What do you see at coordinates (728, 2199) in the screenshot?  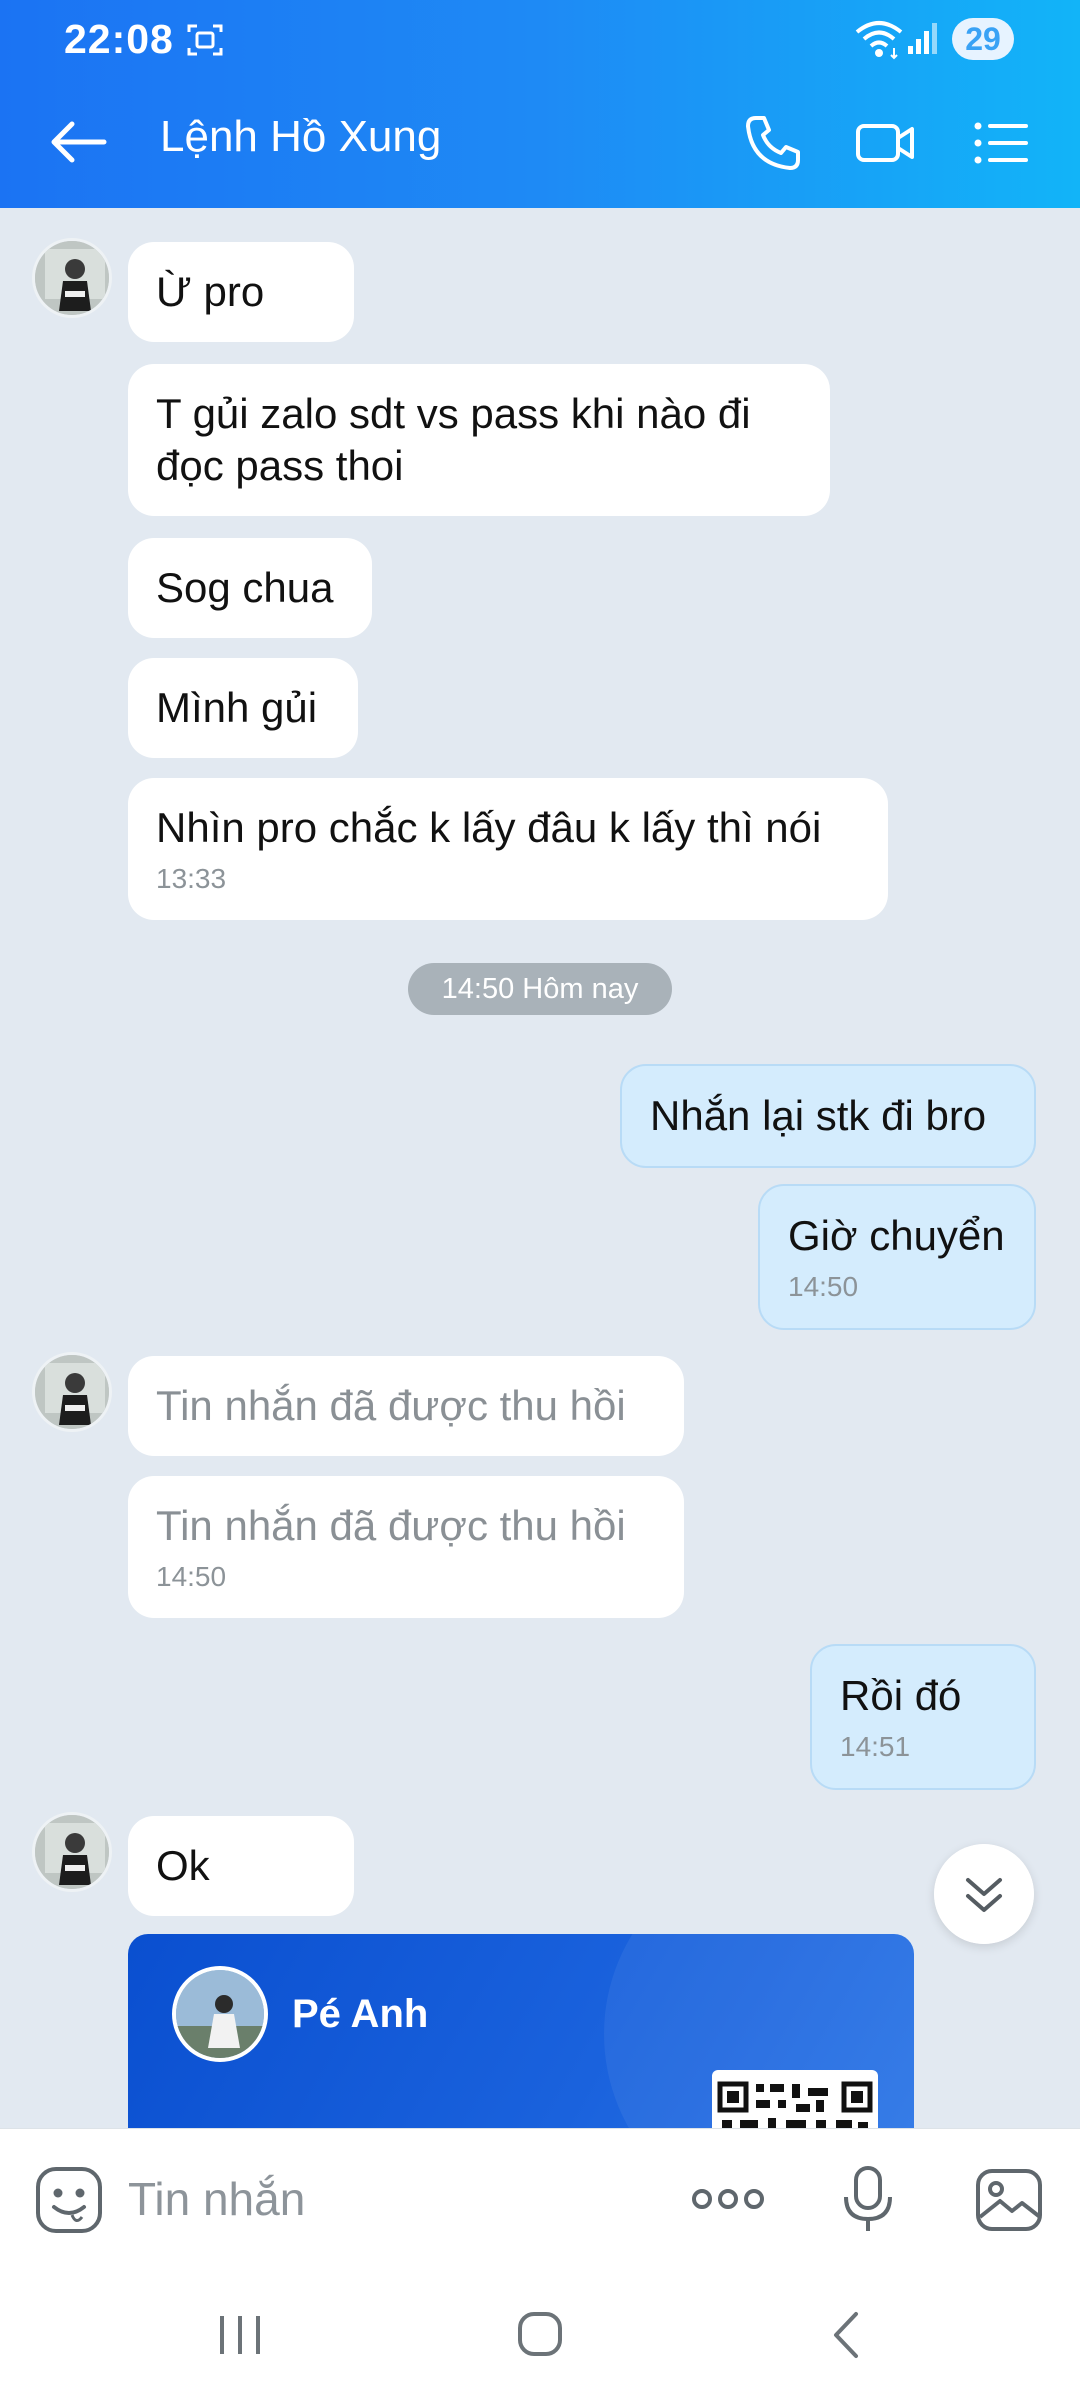 I see `more-icon` at bounding box center [728, 2199].